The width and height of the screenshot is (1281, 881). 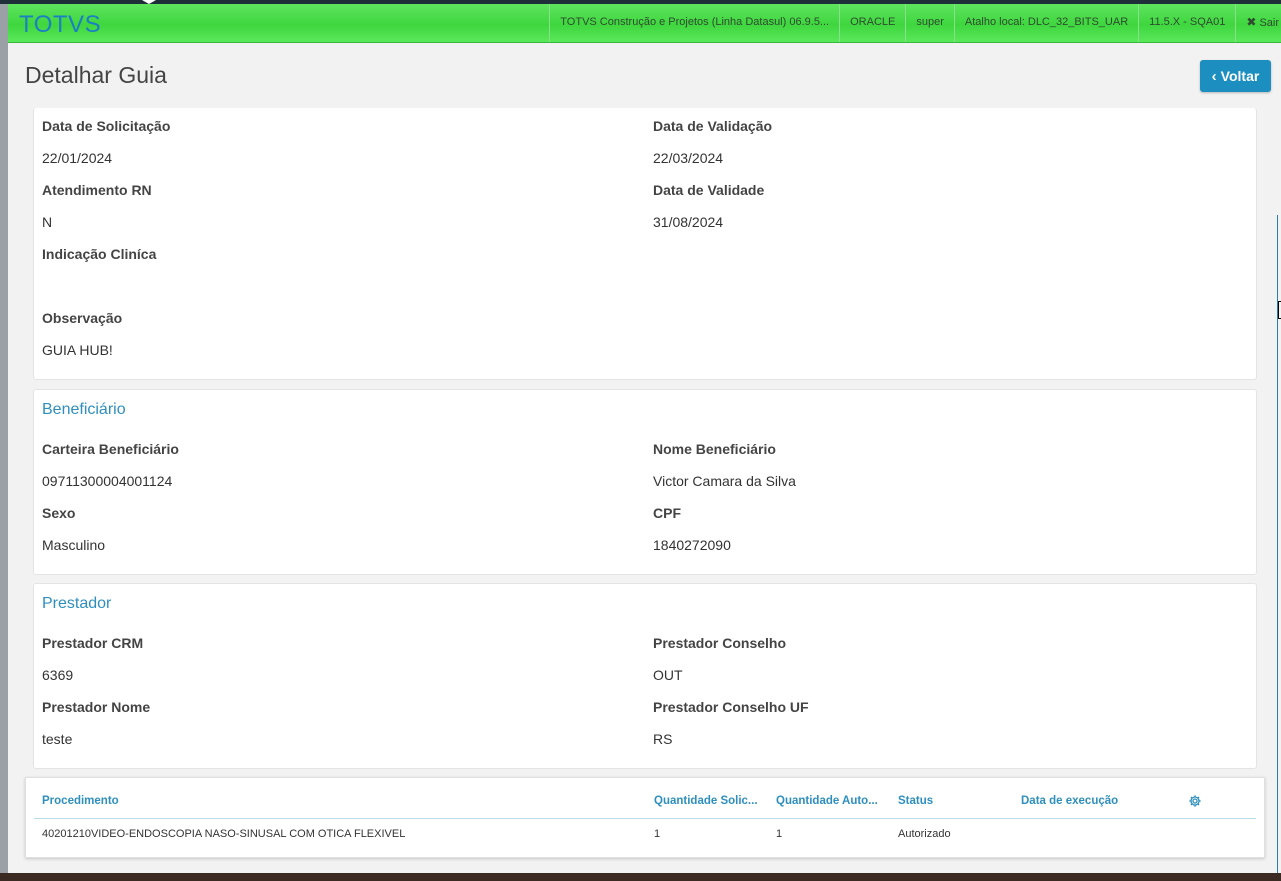 What do you see at coordinates (688, 158) in the screenshot?
I see `data-validacao-value: 22/03/2024` at bounding box center [688, 158].